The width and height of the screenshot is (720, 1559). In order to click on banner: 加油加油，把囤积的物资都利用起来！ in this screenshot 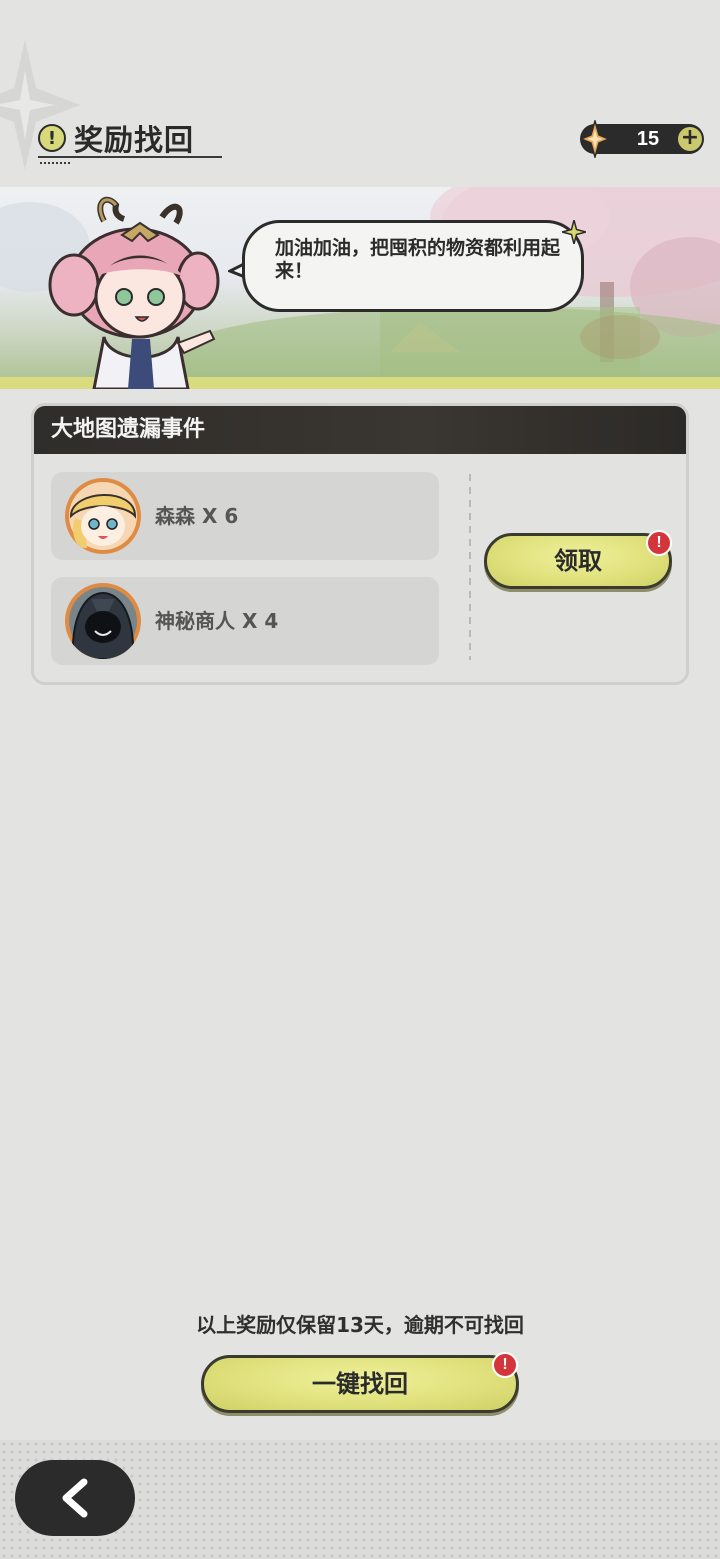, I will do `click(360, 288)`.